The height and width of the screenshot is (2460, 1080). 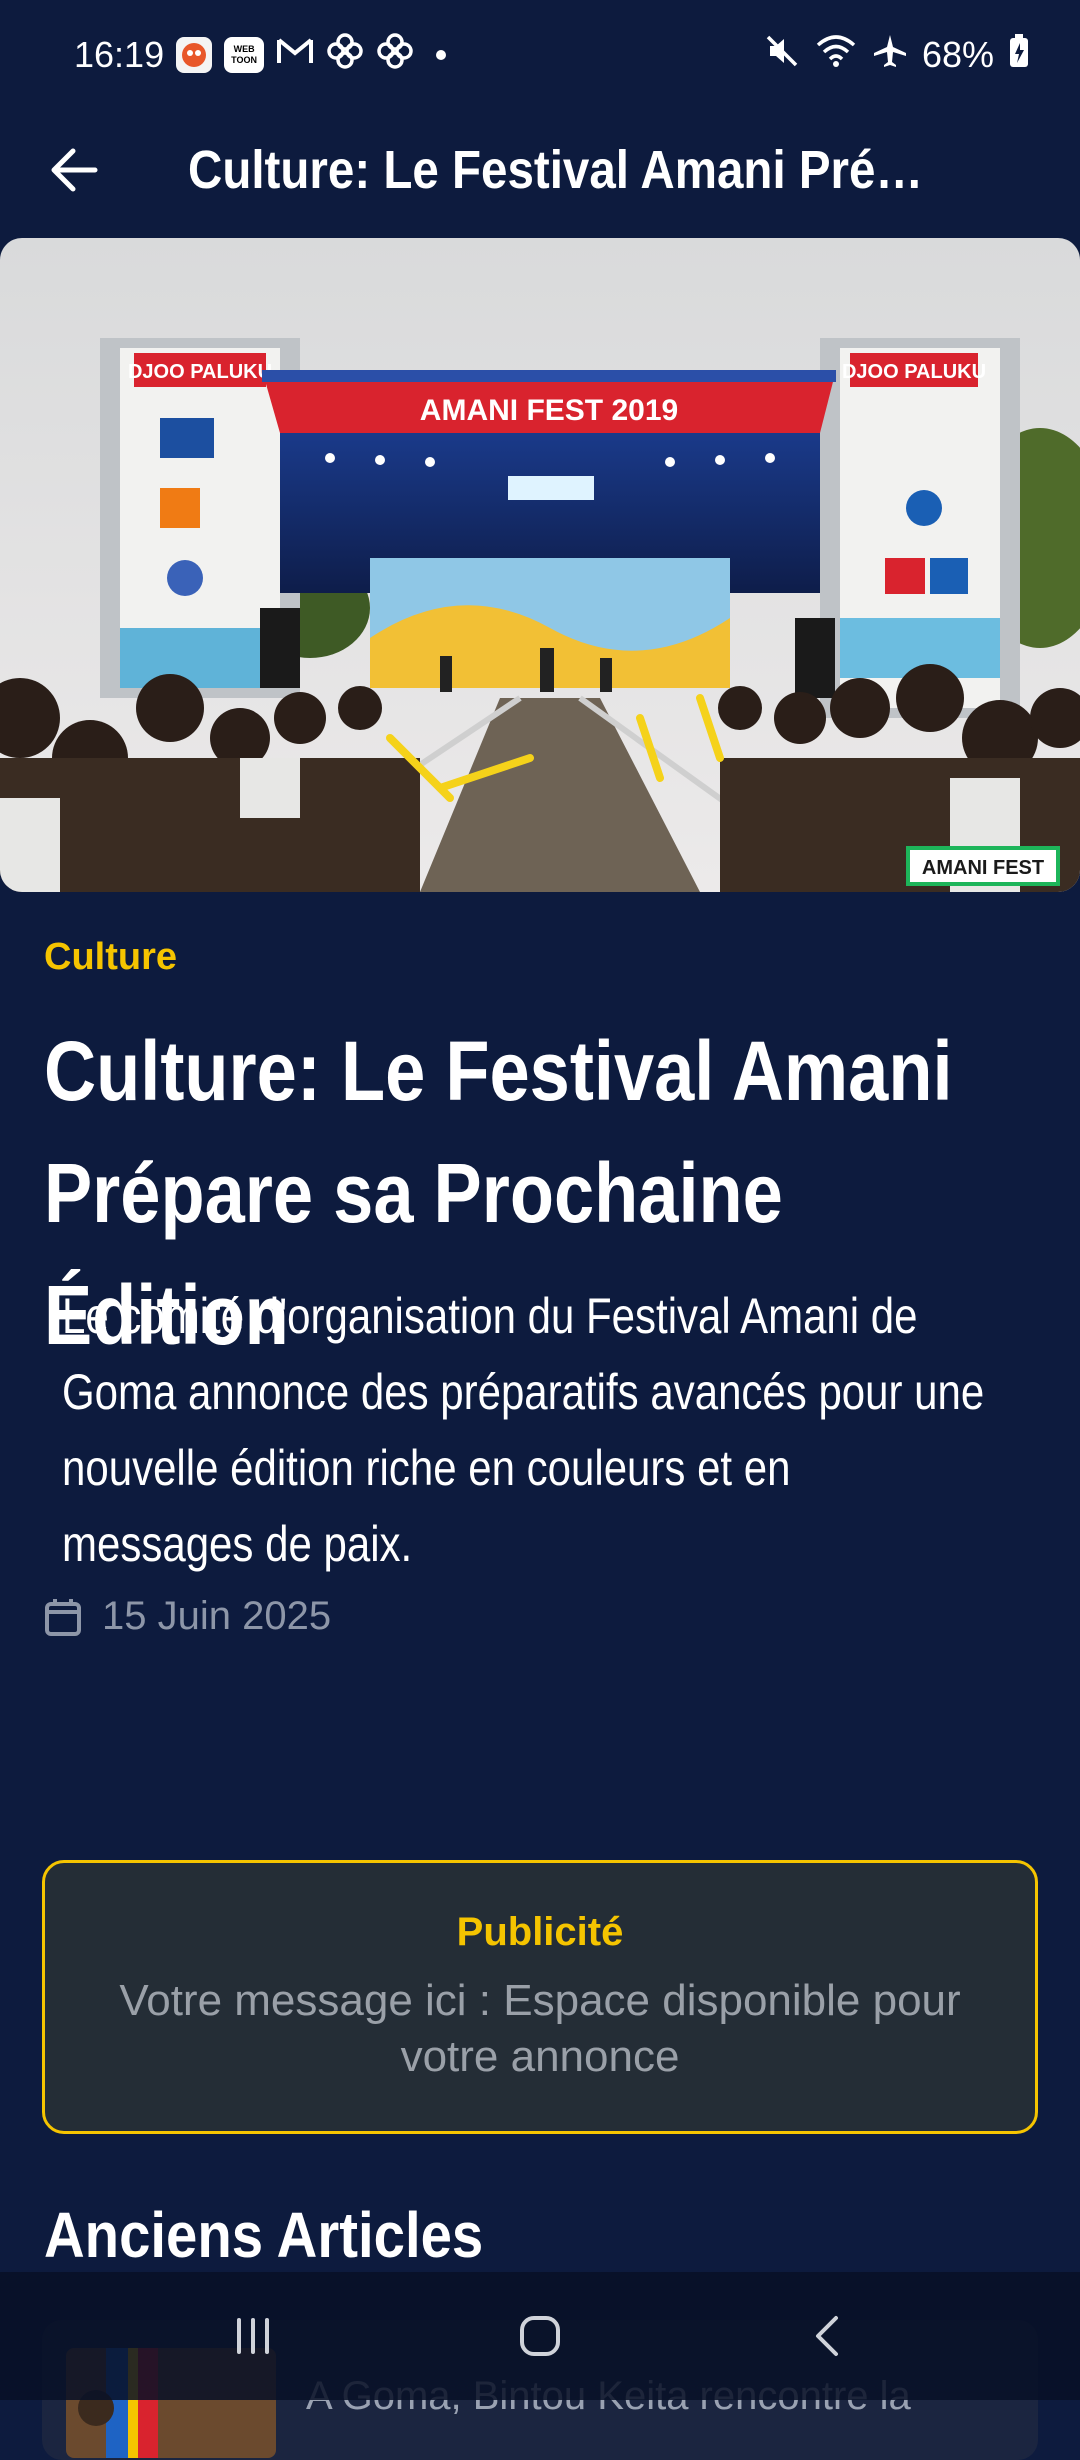 I want to click on recents-button, so click(x=253, y=2336).